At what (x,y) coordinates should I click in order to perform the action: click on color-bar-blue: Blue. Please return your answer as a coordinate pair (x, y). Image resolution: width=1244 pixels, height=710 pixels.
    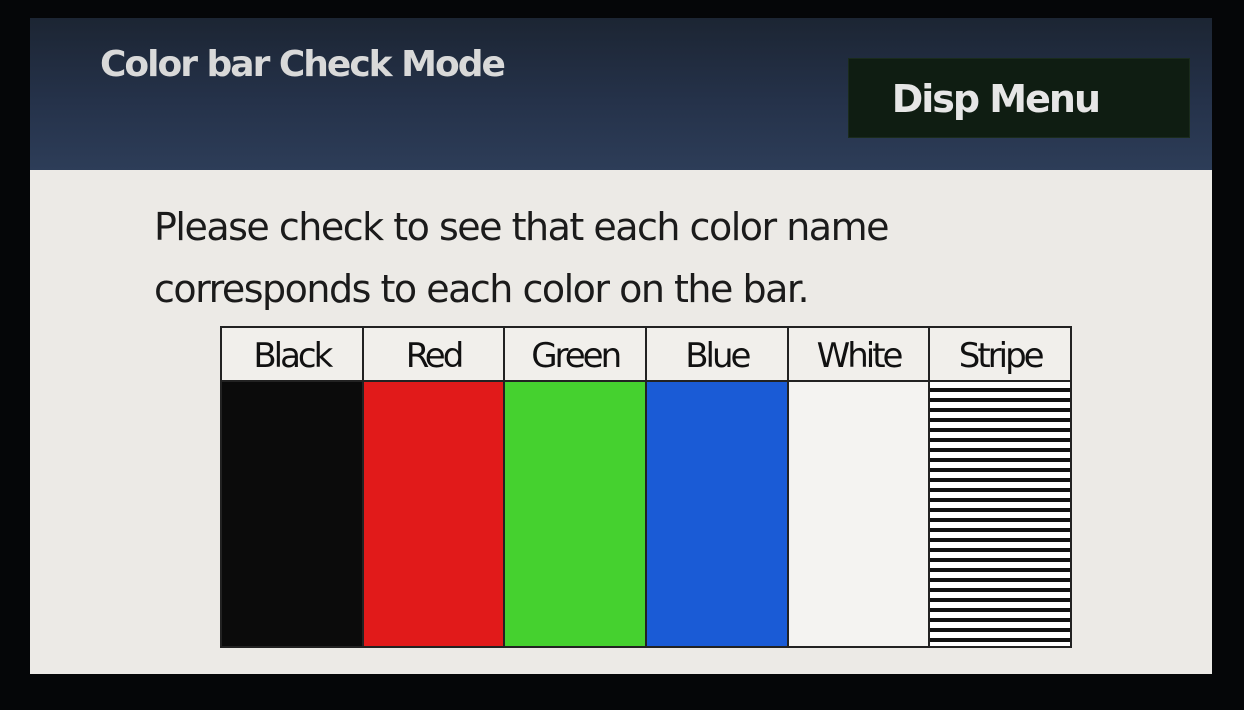
    Looking at the image, I should click on (718, 487).